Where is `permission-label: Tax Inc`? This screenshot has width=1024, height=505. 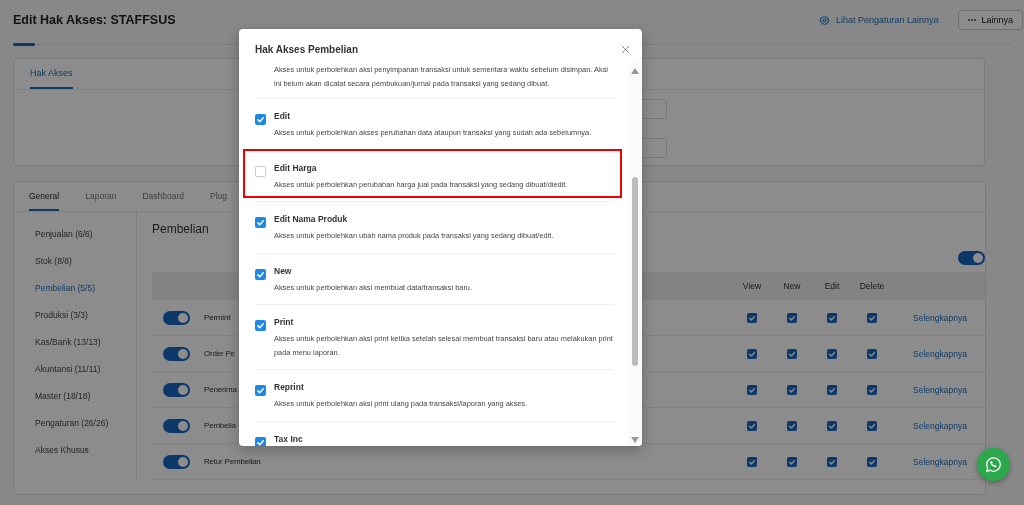 permission-label: Tax Inc is located at coordinates (288, 439).